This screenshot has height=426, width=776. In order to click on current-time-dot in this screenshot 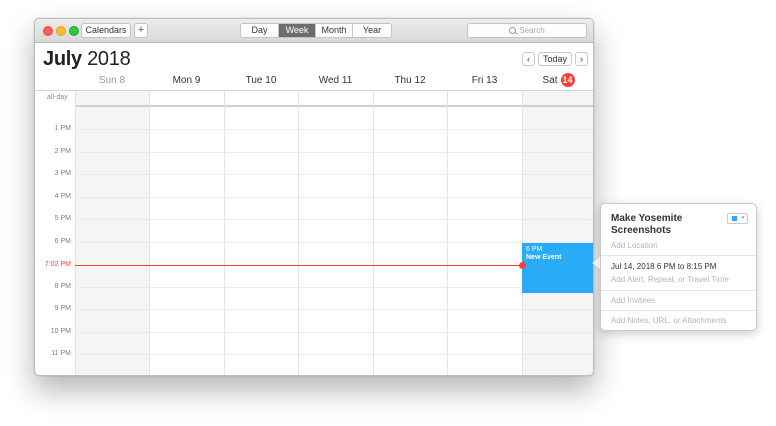, I will do `click(522, 265)`.